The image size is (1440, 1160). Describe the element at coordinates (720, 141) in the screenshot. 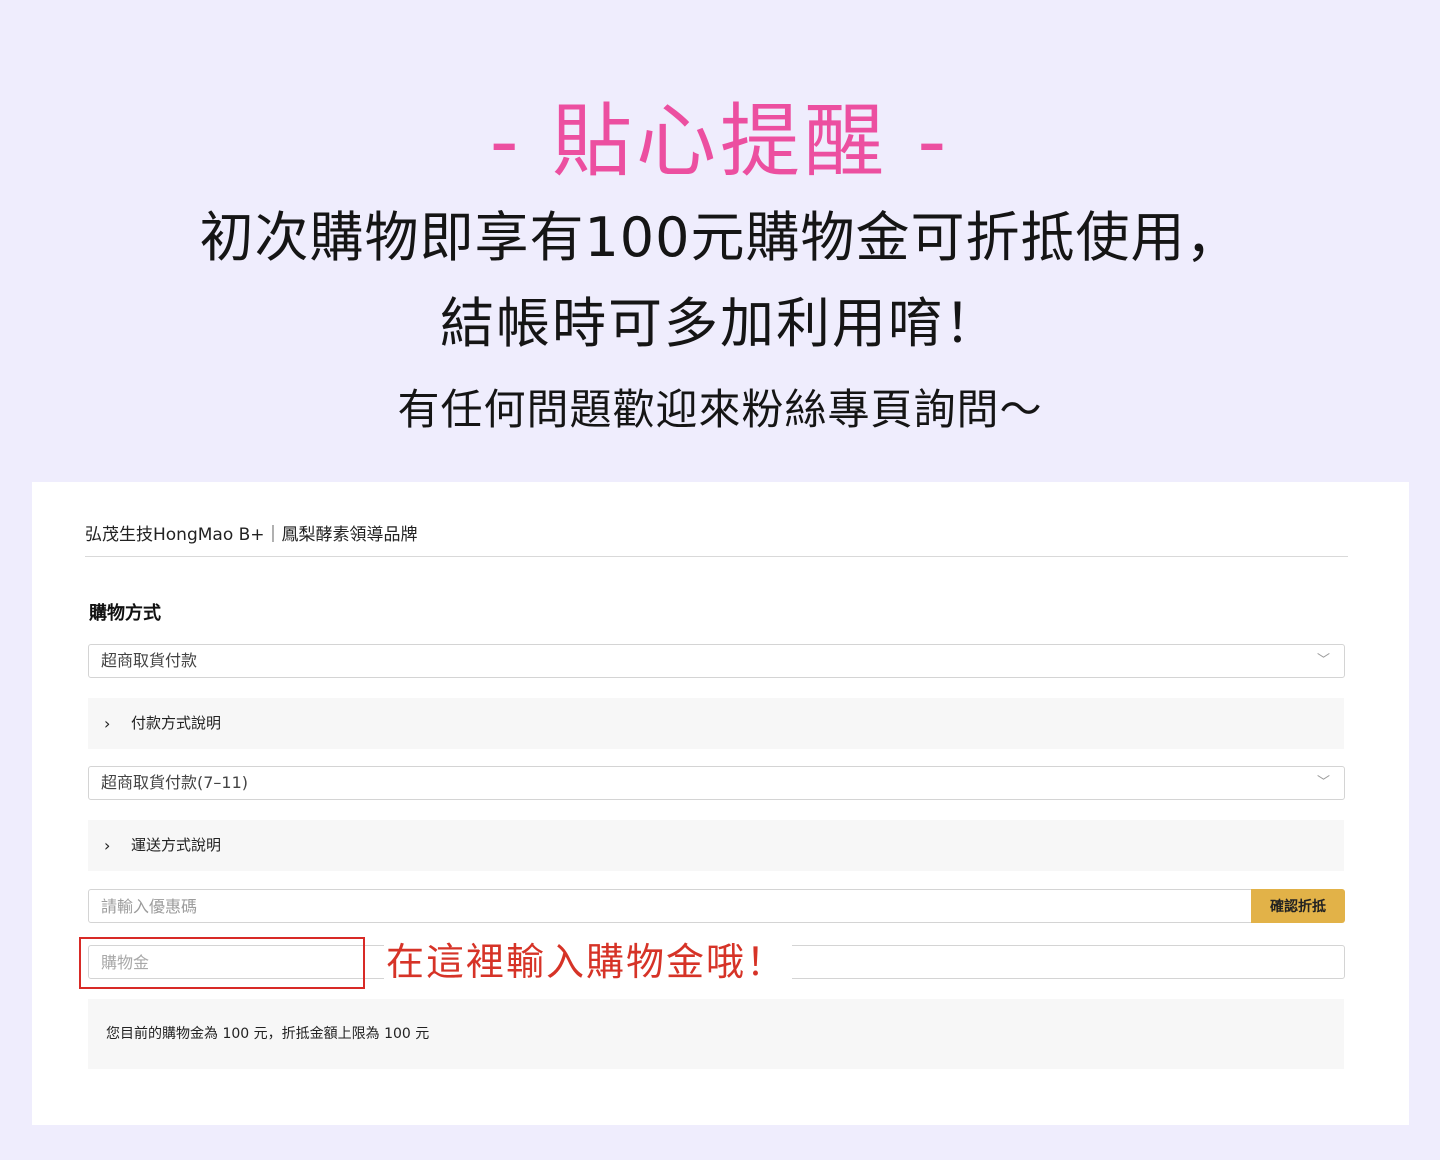

I see `banner-title: - 貼心提醒 -` at that location.